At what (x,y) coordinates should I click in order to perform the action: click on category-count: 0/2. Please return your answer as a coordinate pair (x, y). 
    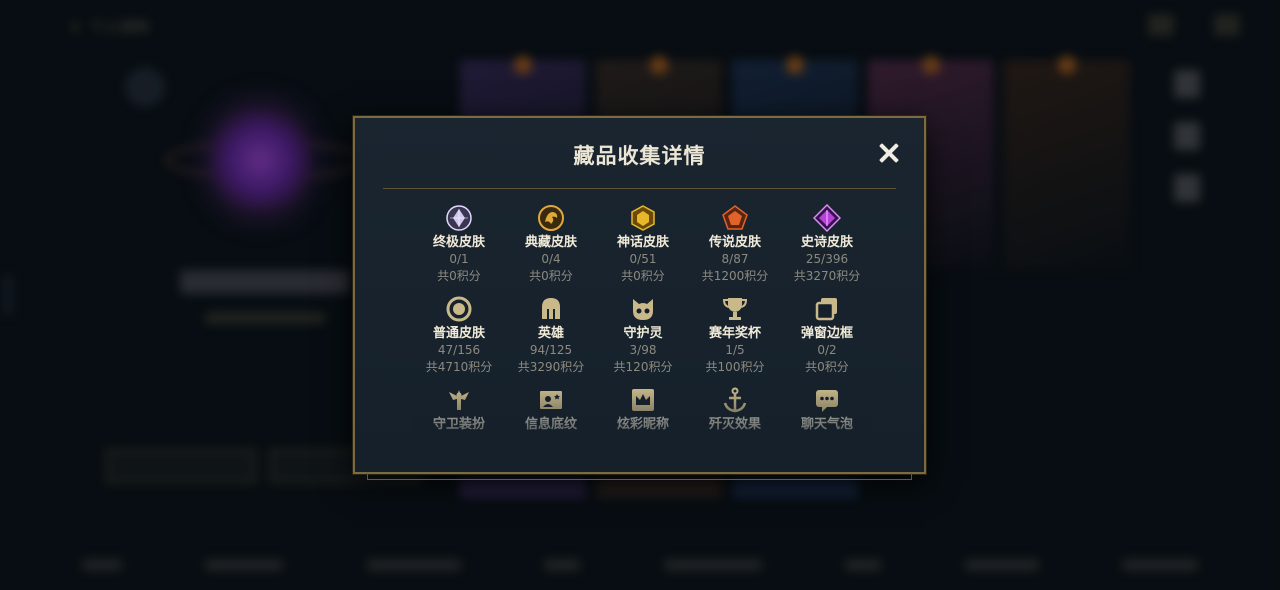
    Looking at the image, I should click on (827, 350).